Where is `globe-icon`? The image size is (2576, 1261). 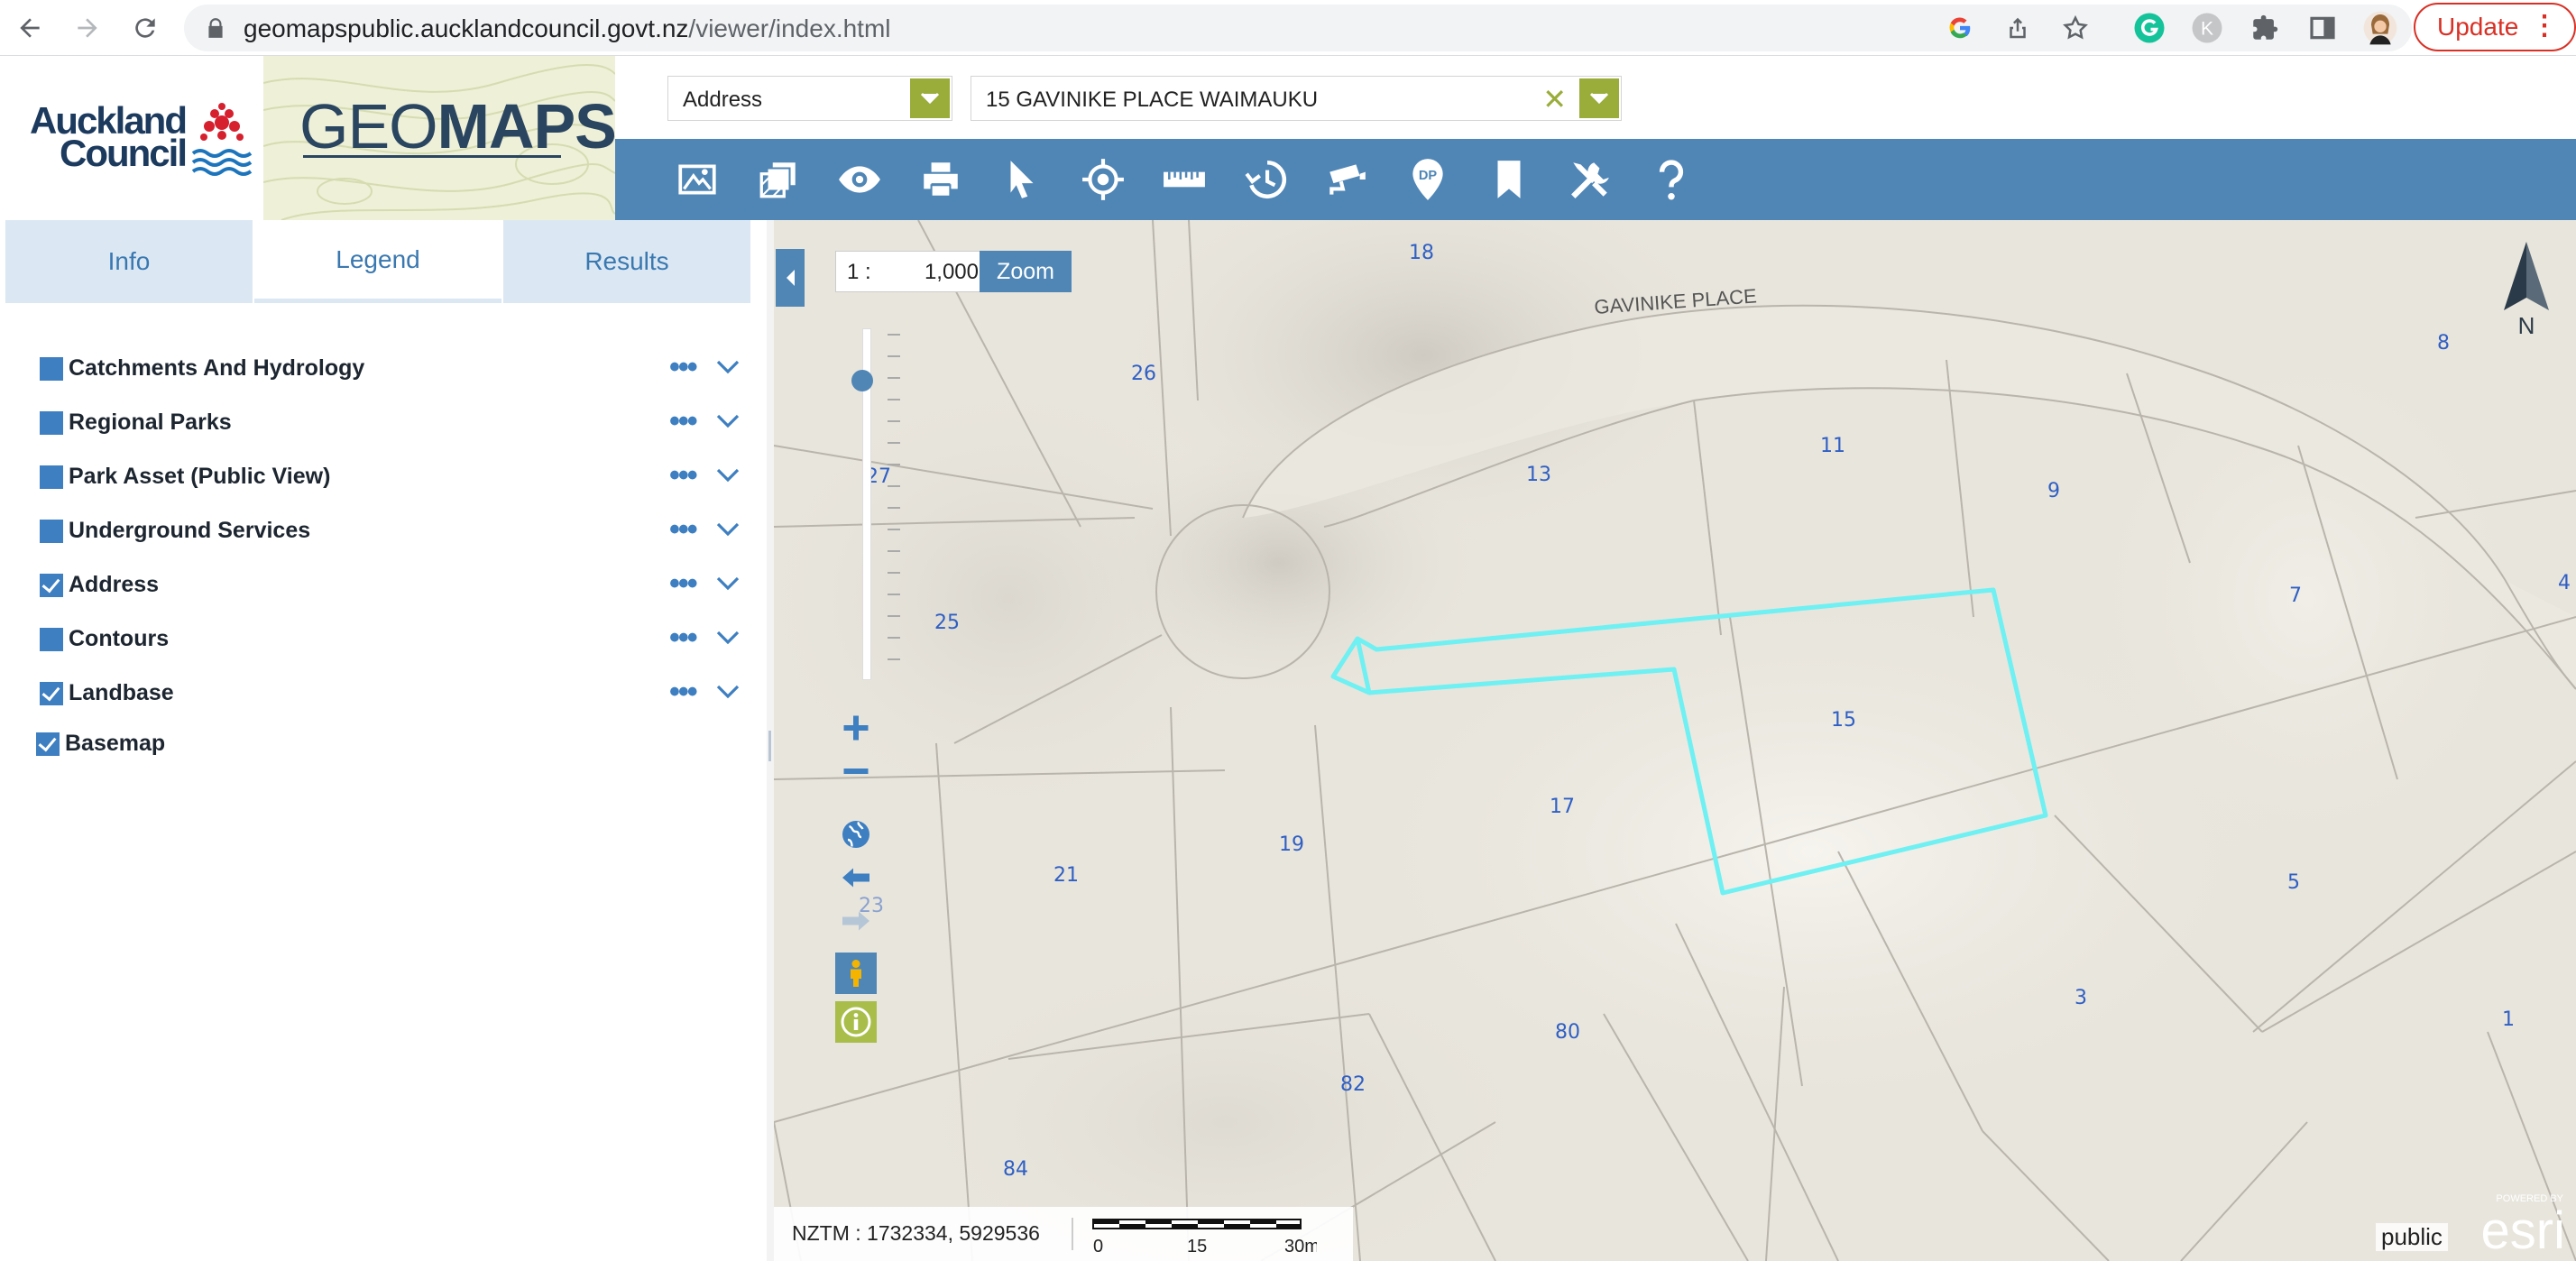
globe-icon is located at coordinates (855, 834).